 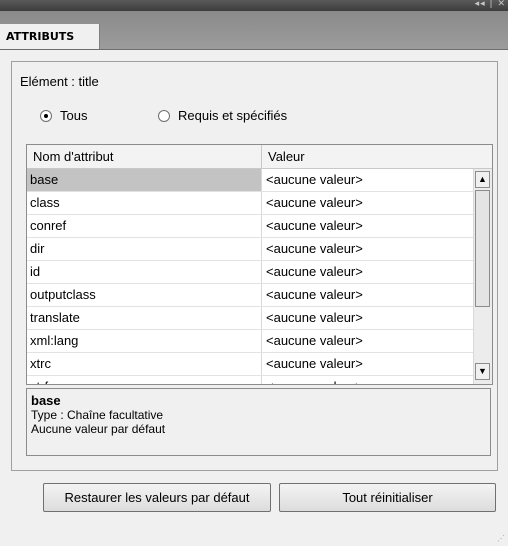 I want to click on scroll-down-arrow-icon: ▼, so click(x=482, y=371).